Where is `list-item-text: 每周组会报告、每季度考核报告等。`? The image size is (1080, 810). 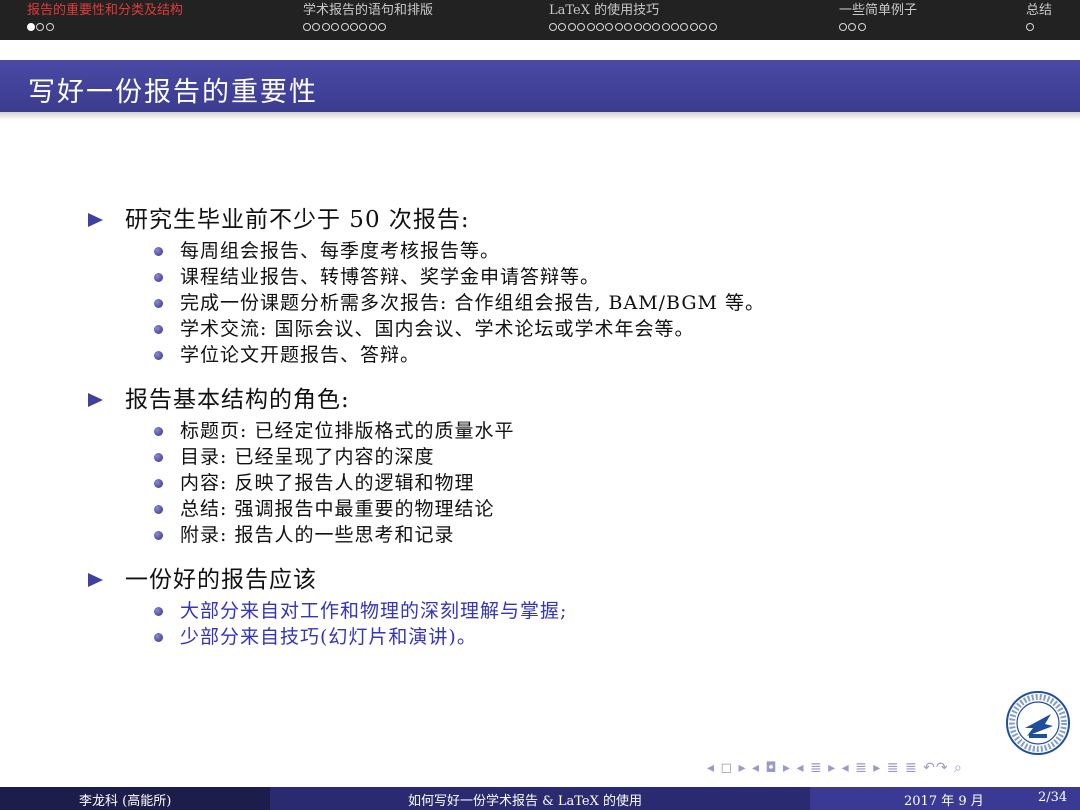 list-item-text: 每周组会报告、每季度考核报告等。 is located at coordinates (340, 251).